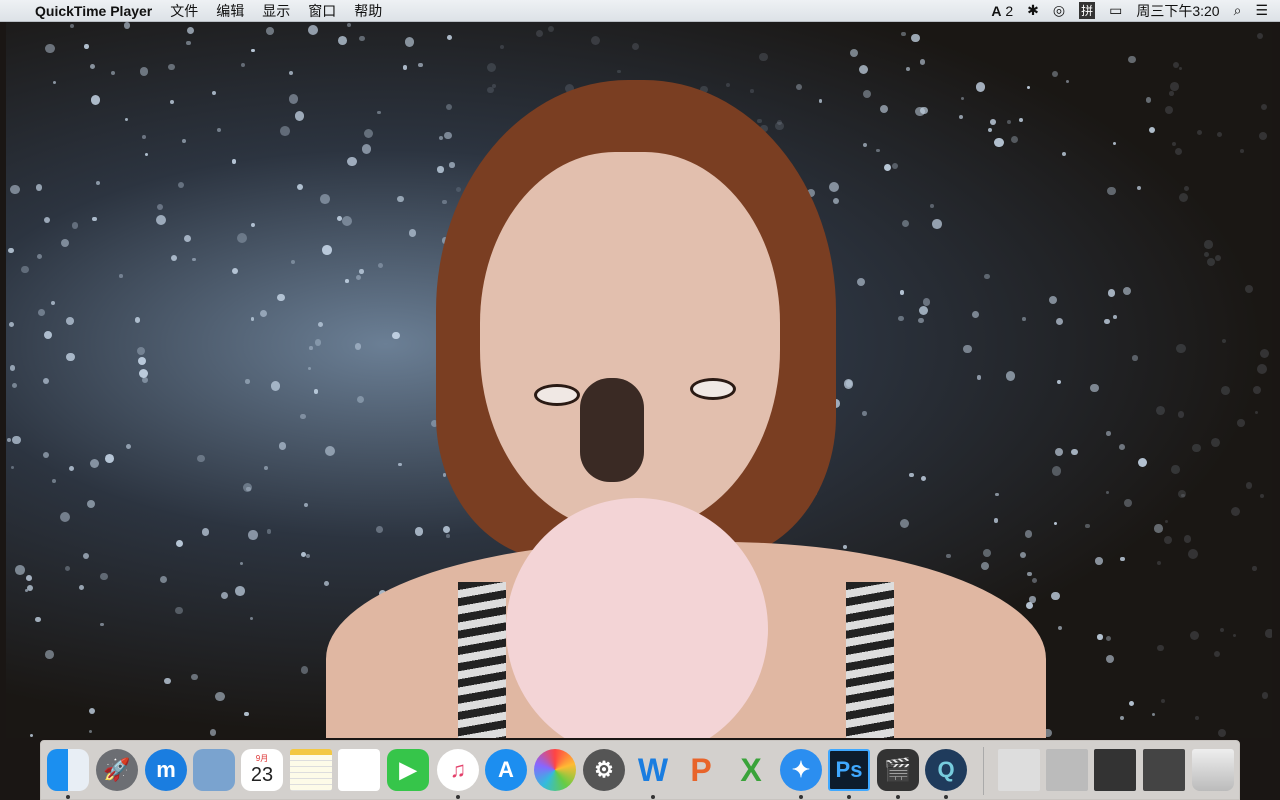  What do you see at coordinates (849, 770) in the screenshot?
I see `dock-photoshop-icon: Ps` at bounding box center [849, 770].